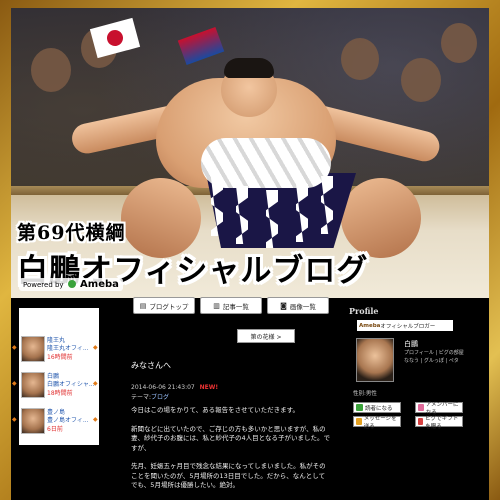 This screenshot has width=500, height=500. What do you see at coordinates (408, 326) in the screenshot?
I see `official-blogger-label: オフィシャルブロガー` at bounding box center [408, 326].